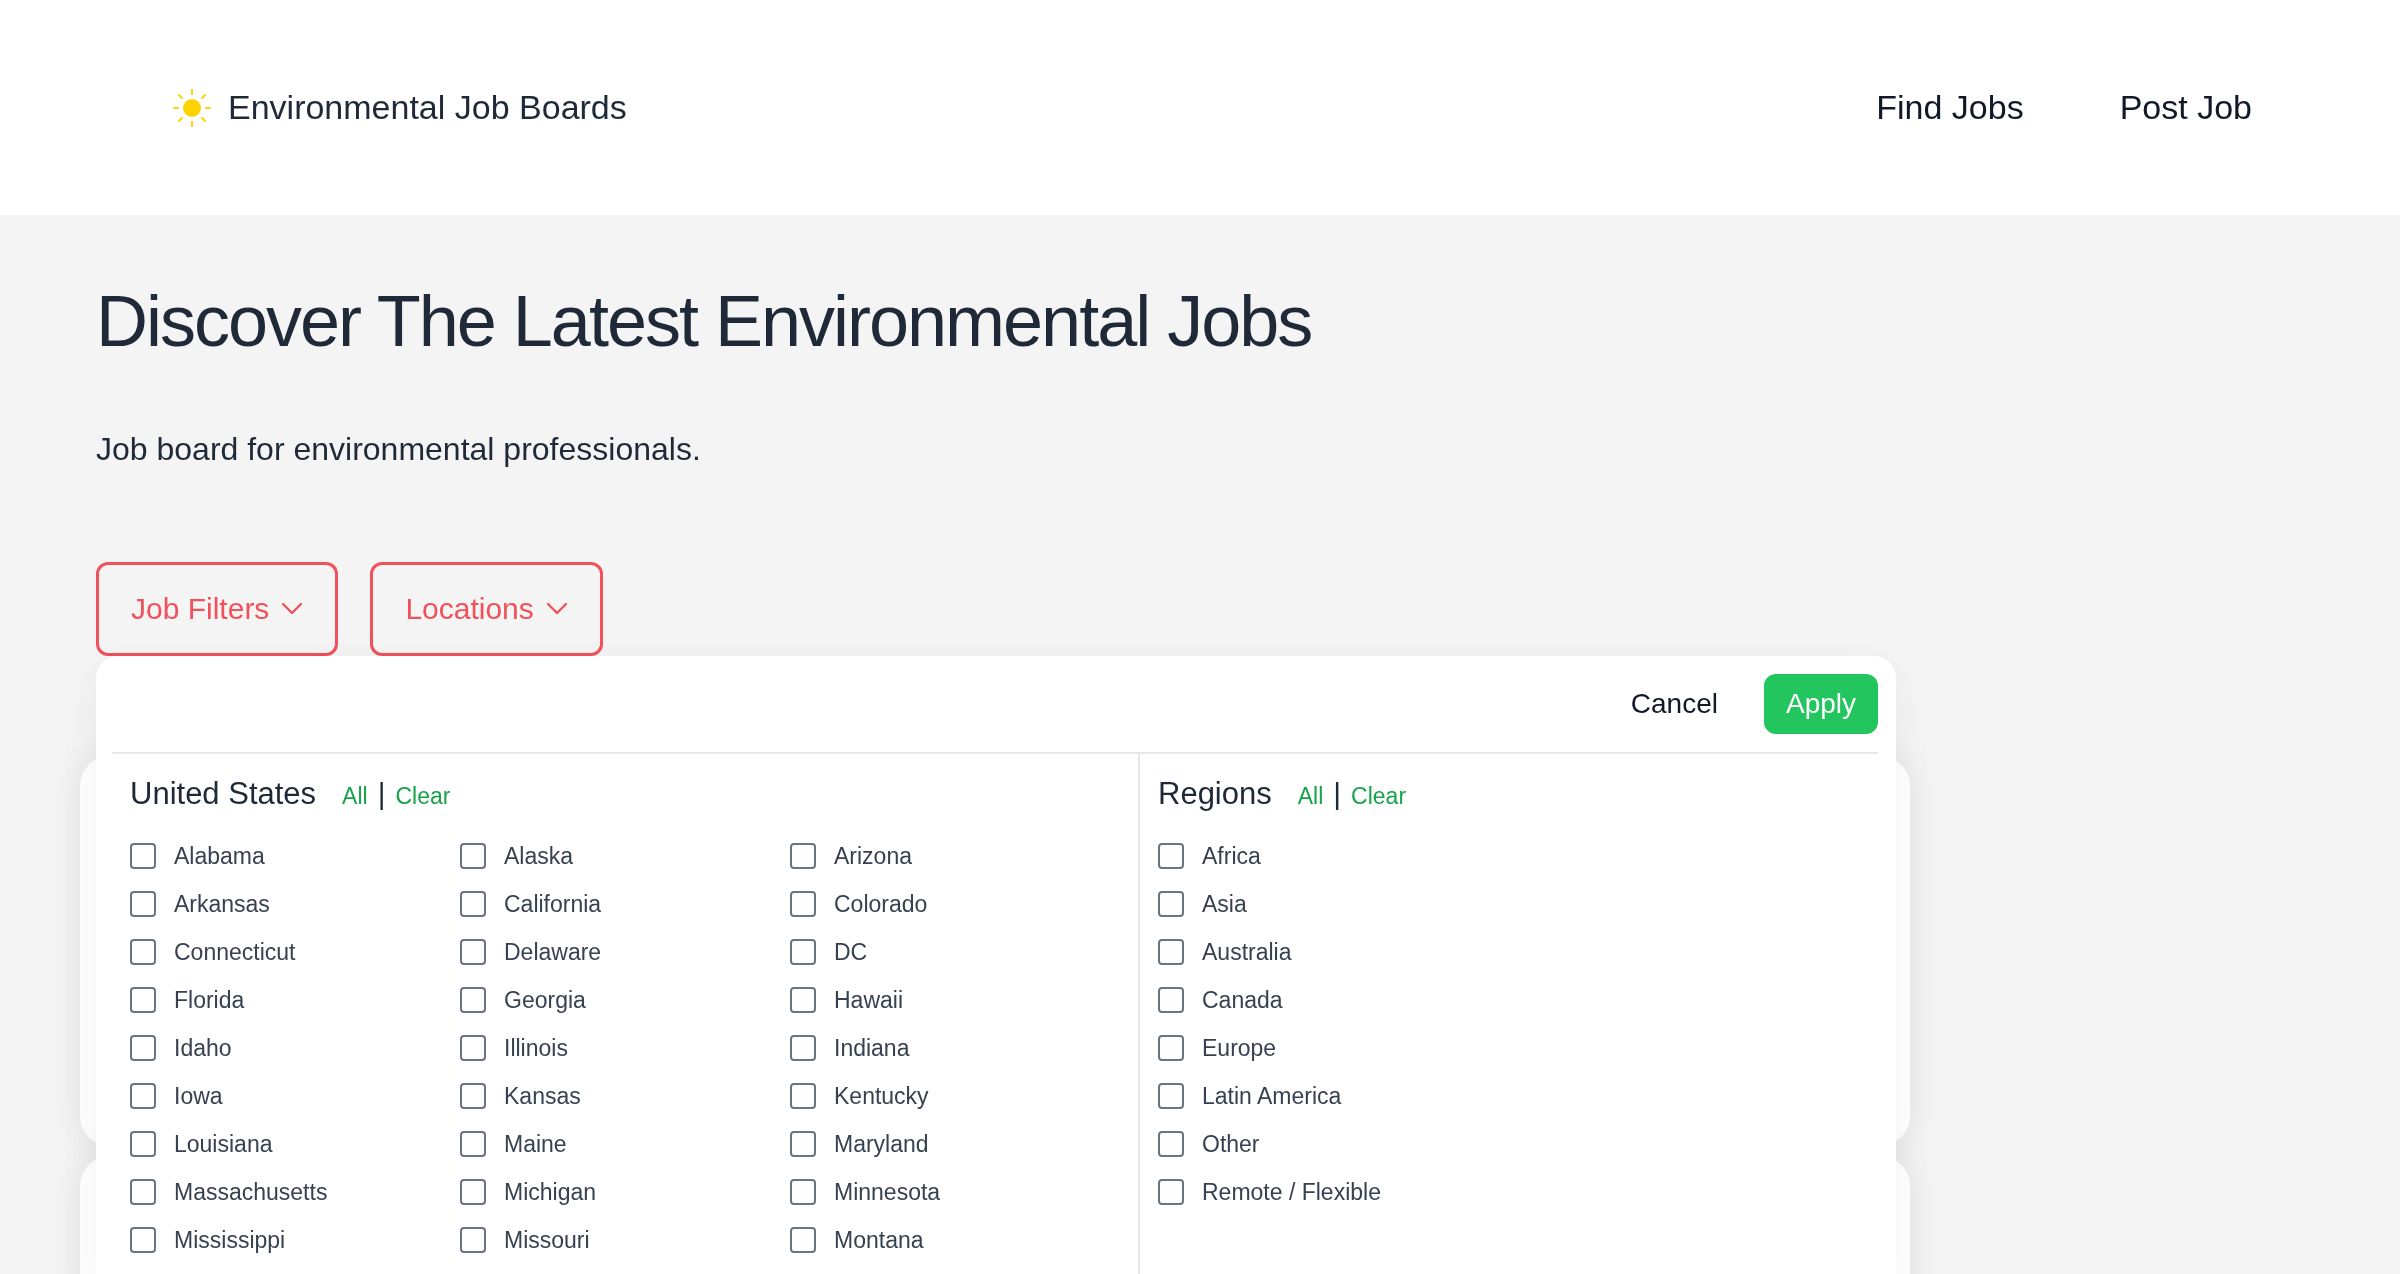  What do you see at coordinates (955, 904) in the screenshot?
I see `location-checkbox: Colorado` at bounding box center [955, 904].